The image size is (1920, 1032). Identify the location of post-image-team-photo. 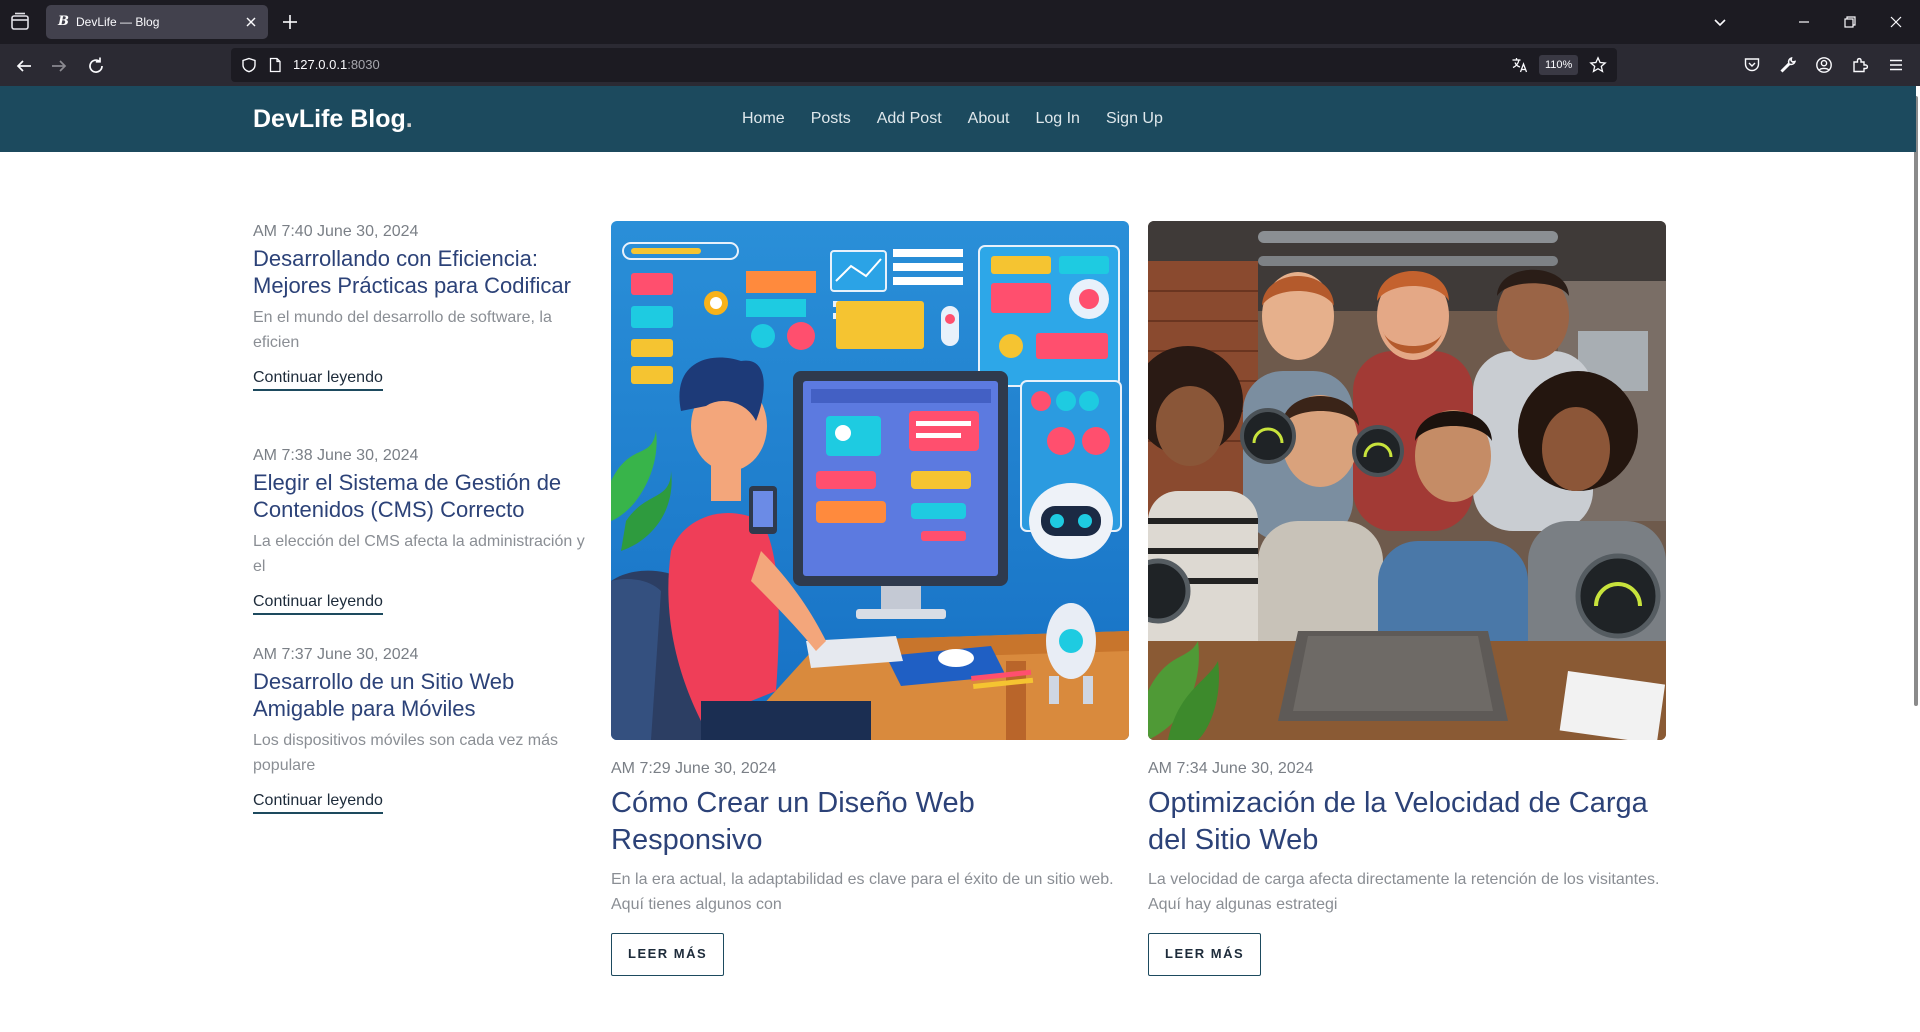
(1407, 480).